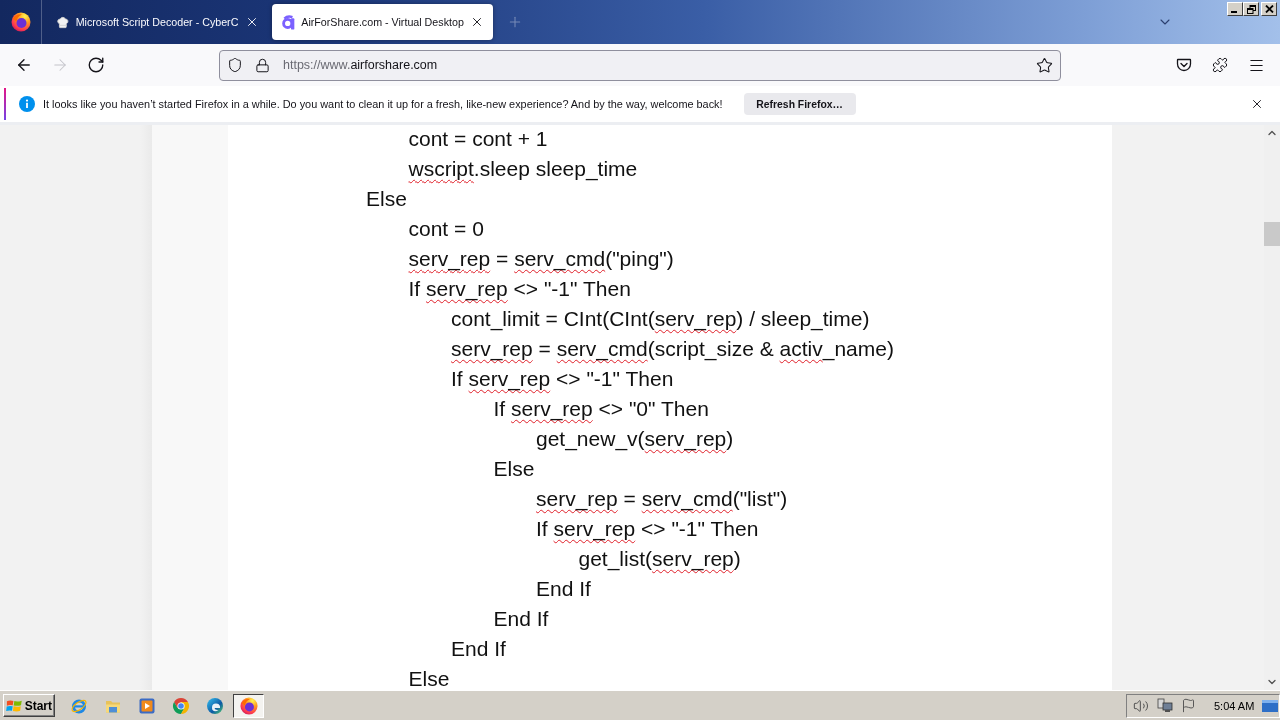 The height and width of the screenshot is (720, 1280). I want to click on puzzle-icon, so click(1220, 65).